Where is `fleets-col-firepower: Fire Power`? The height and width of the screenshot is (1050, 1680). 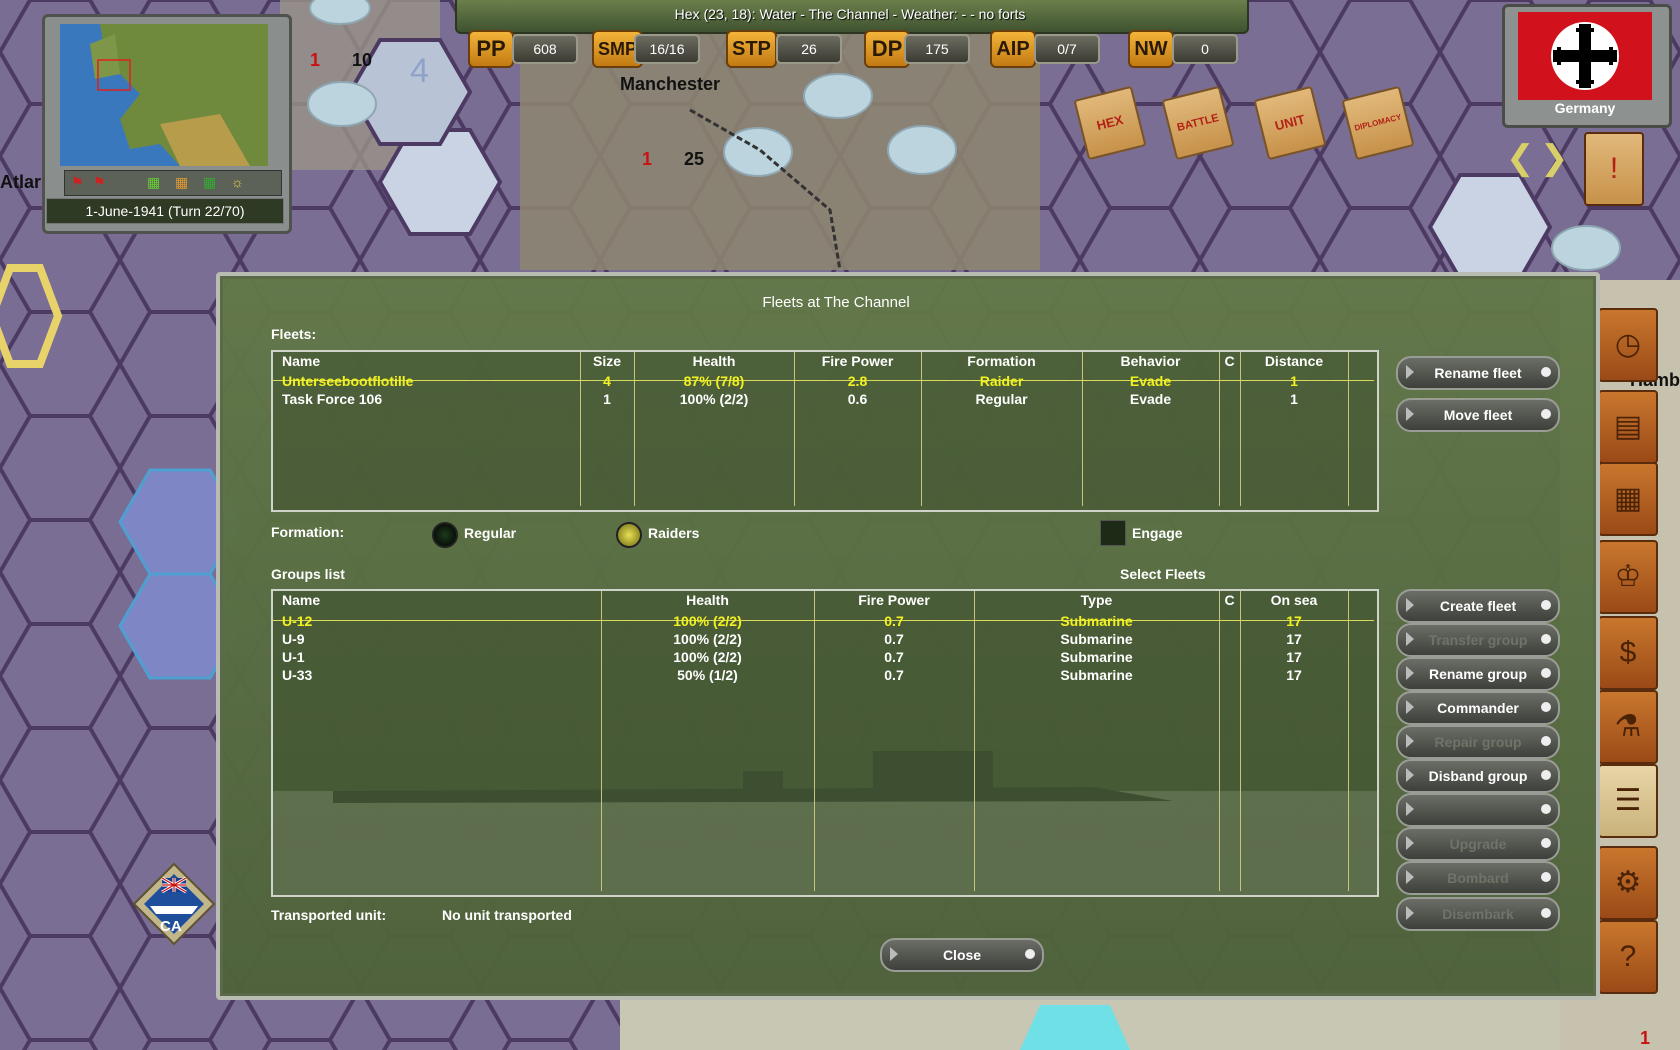 fleets-col-firepower: Fire Power is located at coordinates (857, 361).